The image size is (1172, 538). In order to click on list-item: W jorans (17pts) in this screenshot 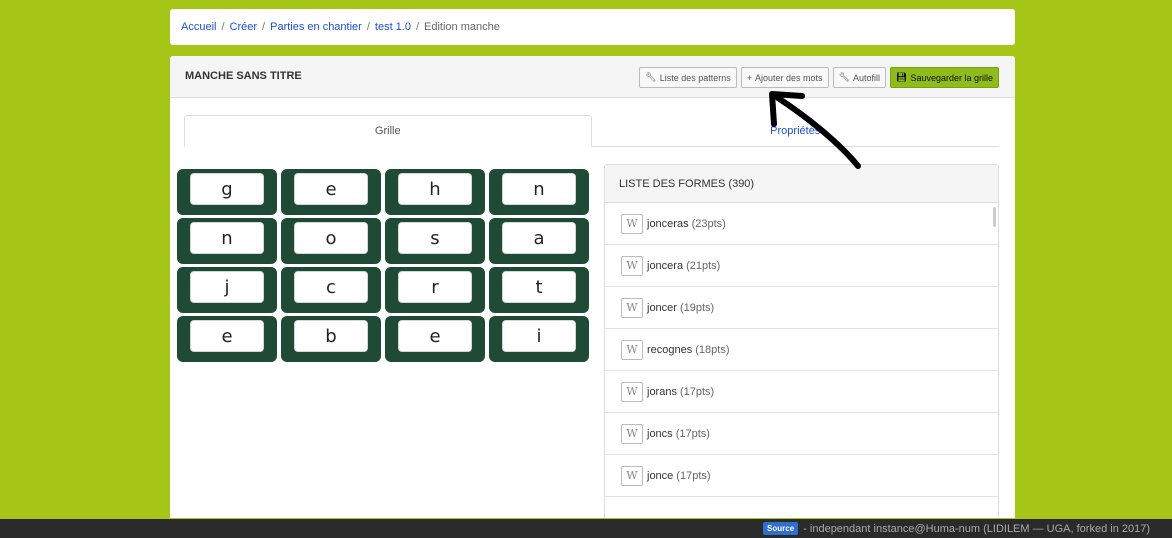, I will do `click(801, 392)`.